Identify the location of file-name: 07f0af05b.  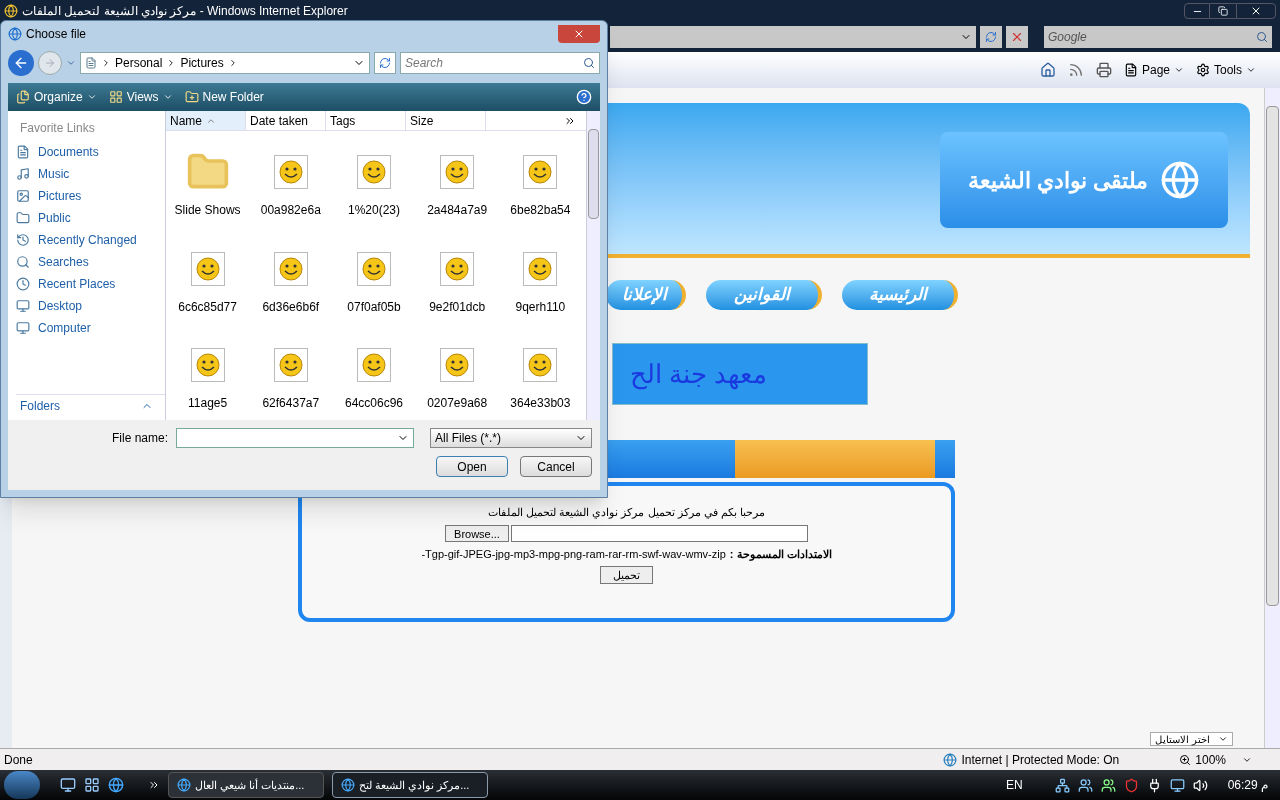
(374, 306).